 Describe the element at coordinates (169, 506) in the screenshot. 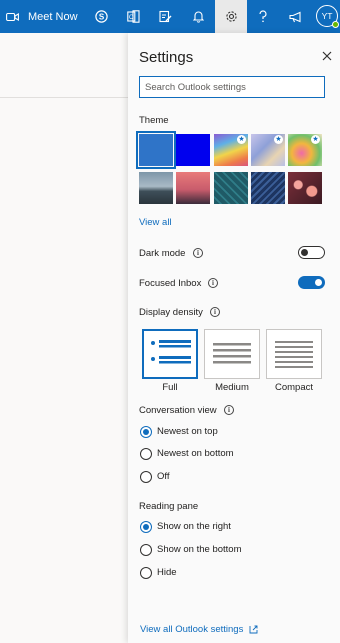

I see `reading-pane-heading: Reading pane` at that location.